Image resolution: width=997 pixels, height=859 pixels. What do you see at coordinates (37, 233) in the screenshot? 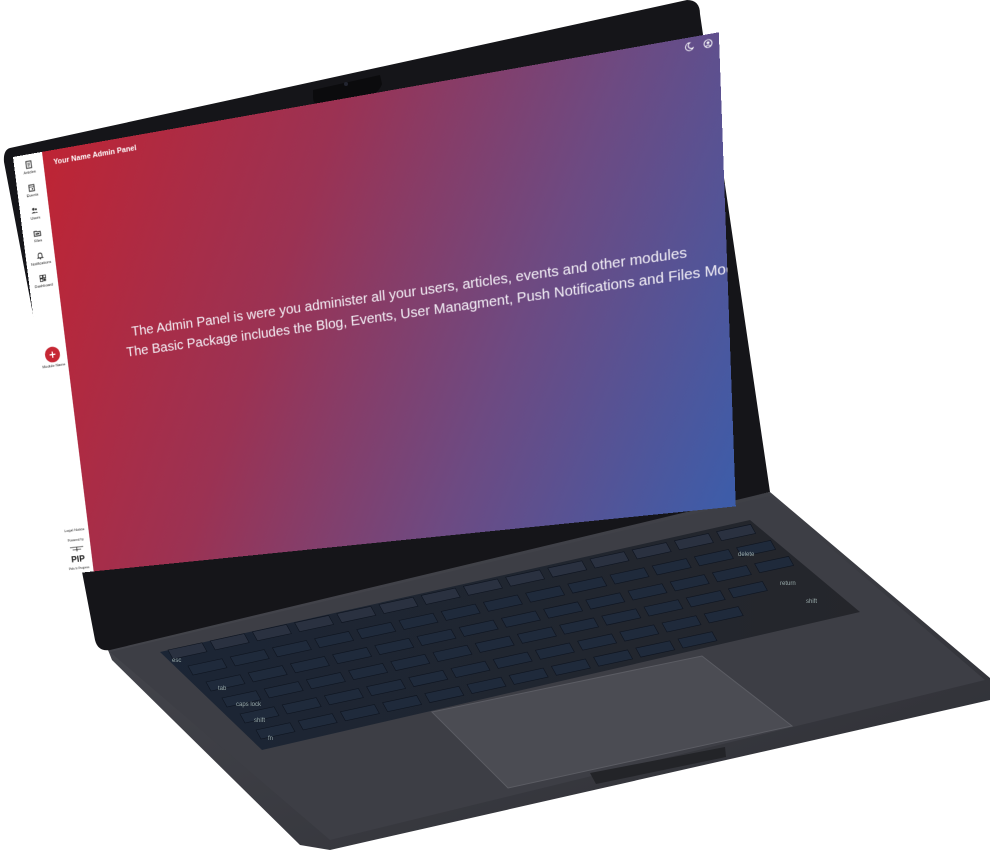
I see `folder-icon` at bounding box center [37, 233].